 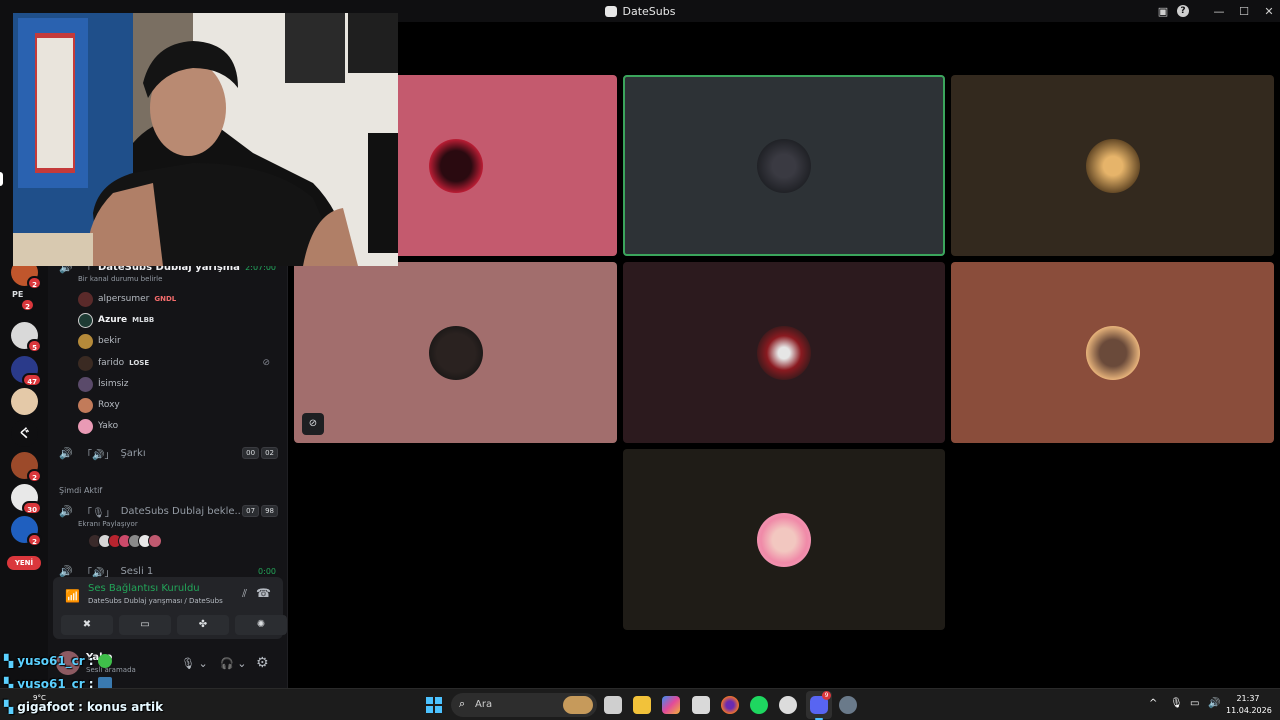 What do you see at coordinates (26, 337) in the screenshot?
I see `server-icon: 5` at bounding box center [26, 337].